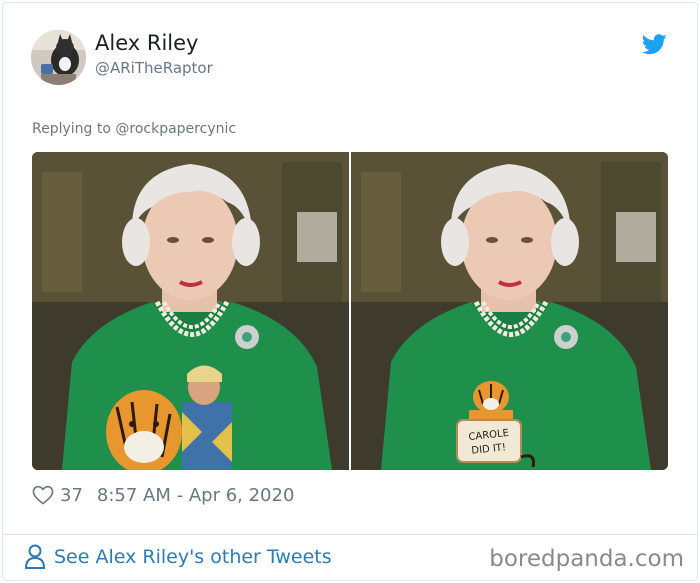 The width and height of the screenshot is (700, 583). What do you see at coordinates (175, 129) in the screenshot?
I see `replying-to-handle: @rockpapercynic` at bounding box center [175, 129].